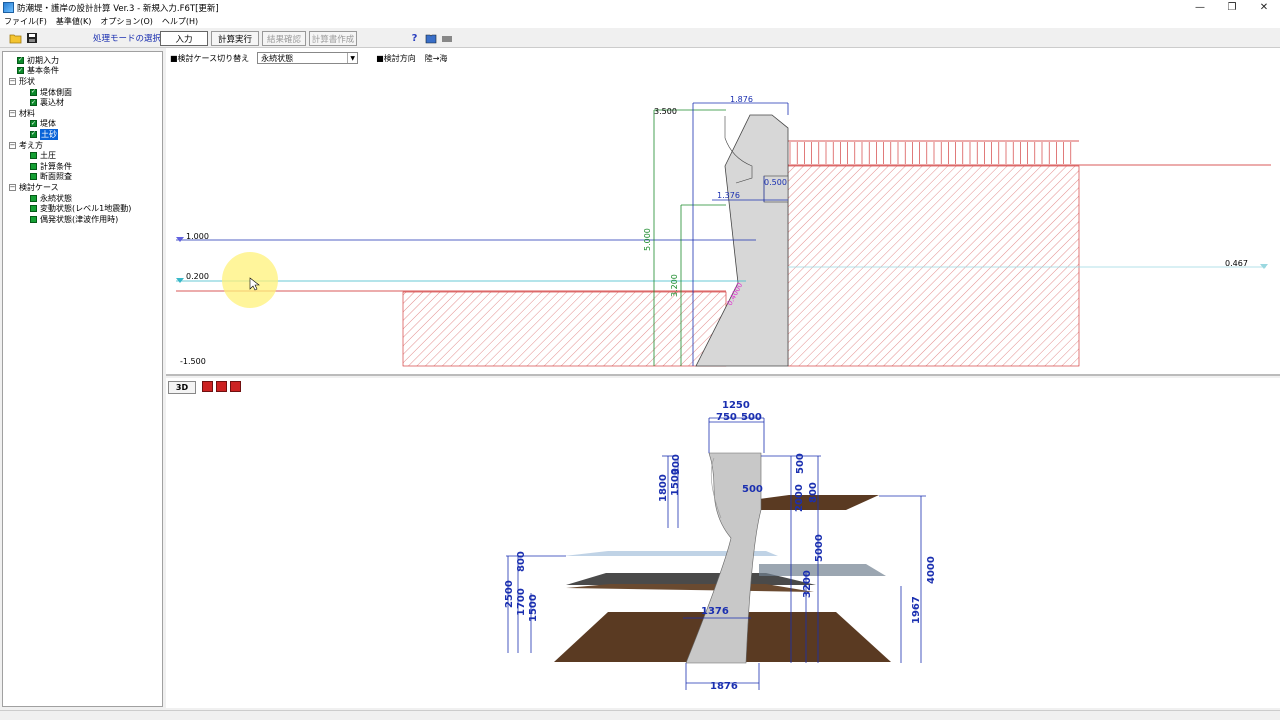 Image resolution: width=1280 pixels, height=720 pixels. I want to click on backfill-soil-area, so click(933, 266).